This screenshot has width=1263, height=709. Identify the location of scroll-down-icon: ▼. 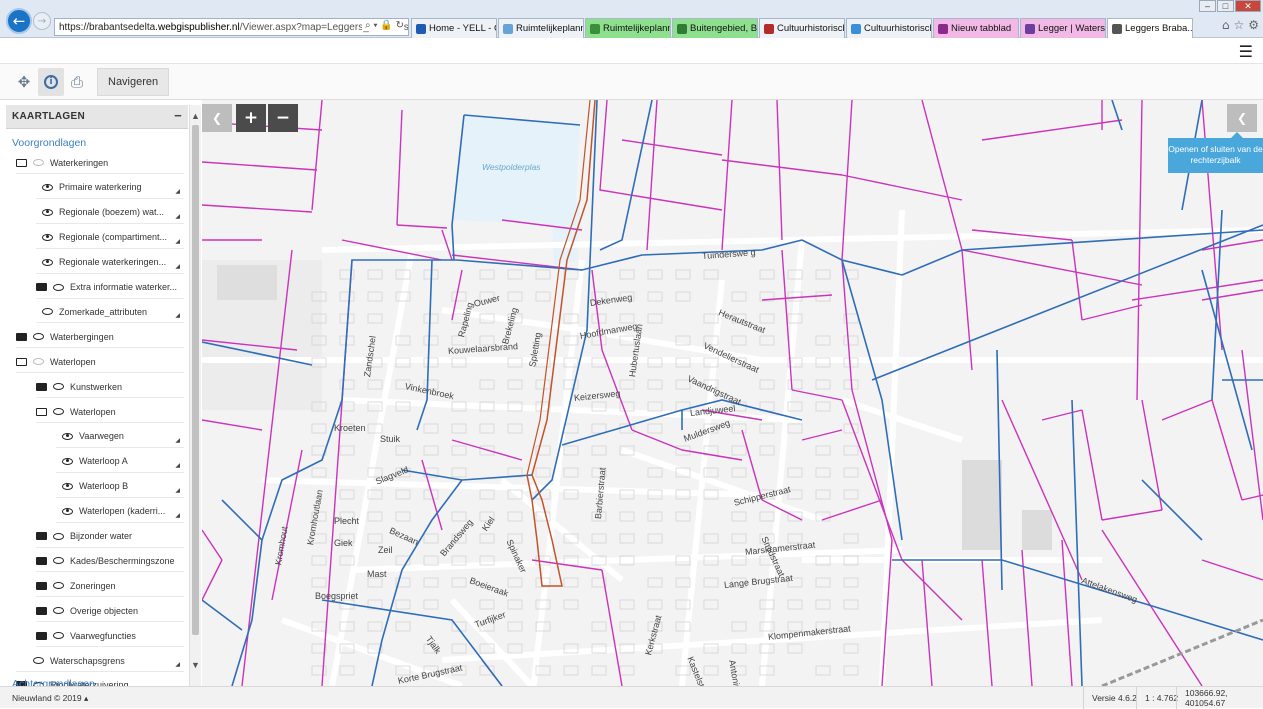
(195, 665).